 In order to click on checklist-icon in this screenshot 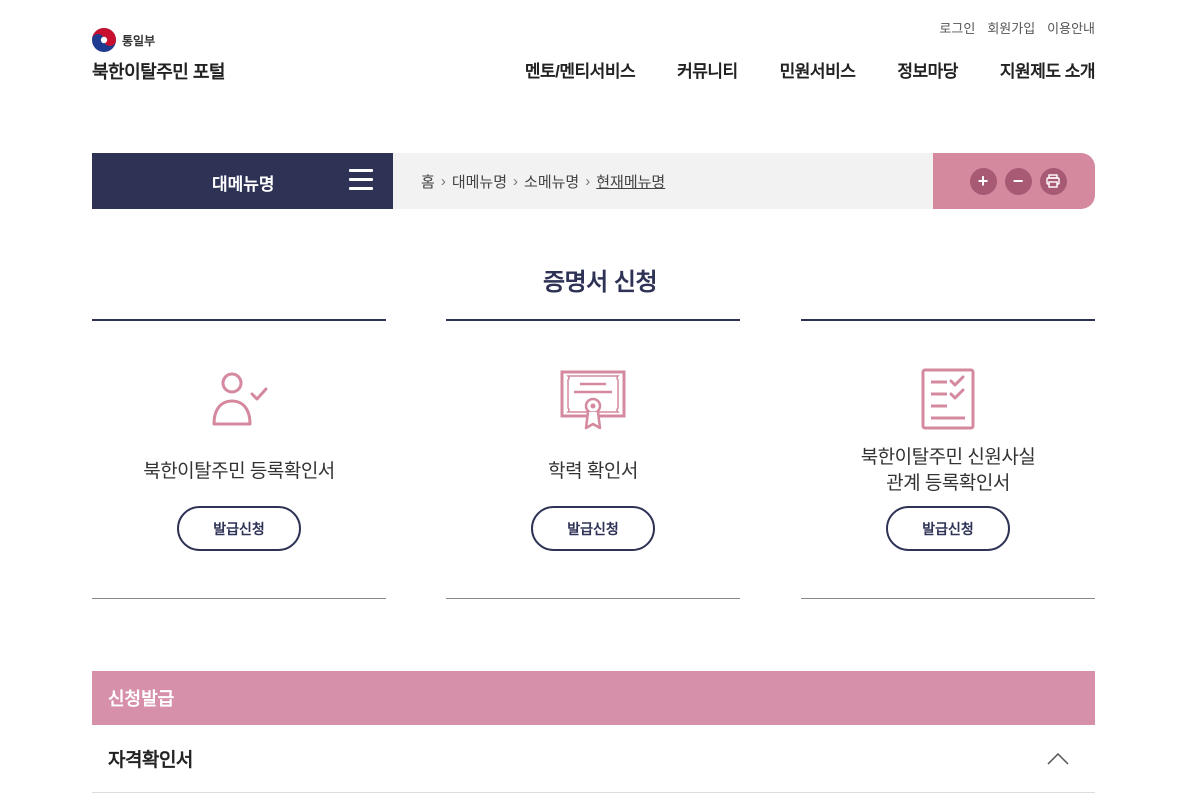, I will do `click(948, 399)`.